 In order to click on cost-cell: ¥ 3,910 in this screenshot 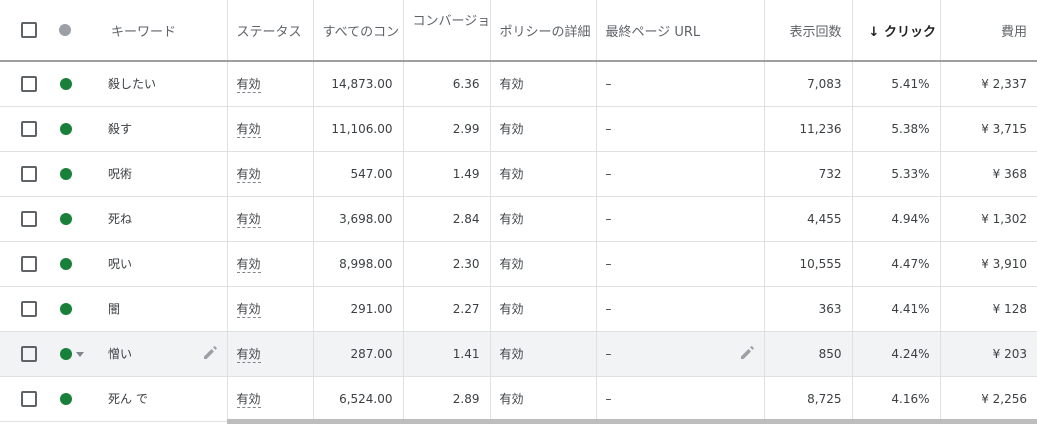, I will do `click(988, 264)`.